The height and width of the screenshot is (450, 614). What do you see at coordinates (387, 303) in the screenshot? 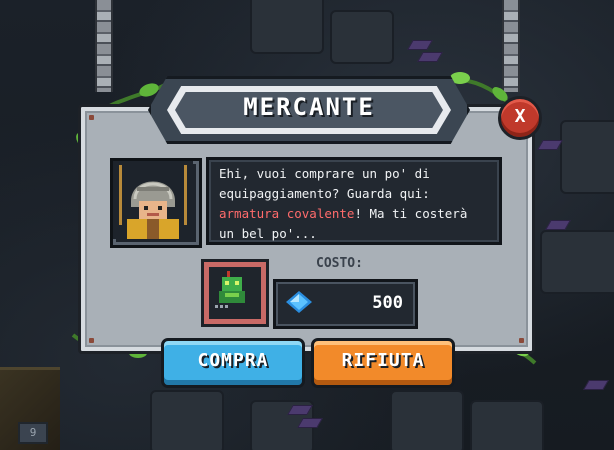
I see `cost-value: 500` at bounding box center [387, 303].